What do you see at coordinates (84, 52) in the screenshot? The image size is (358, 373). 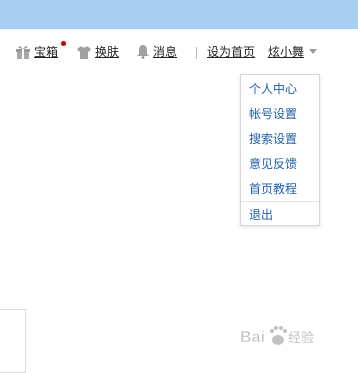 I see `shirt-icon` at bounding box center [84, 52].